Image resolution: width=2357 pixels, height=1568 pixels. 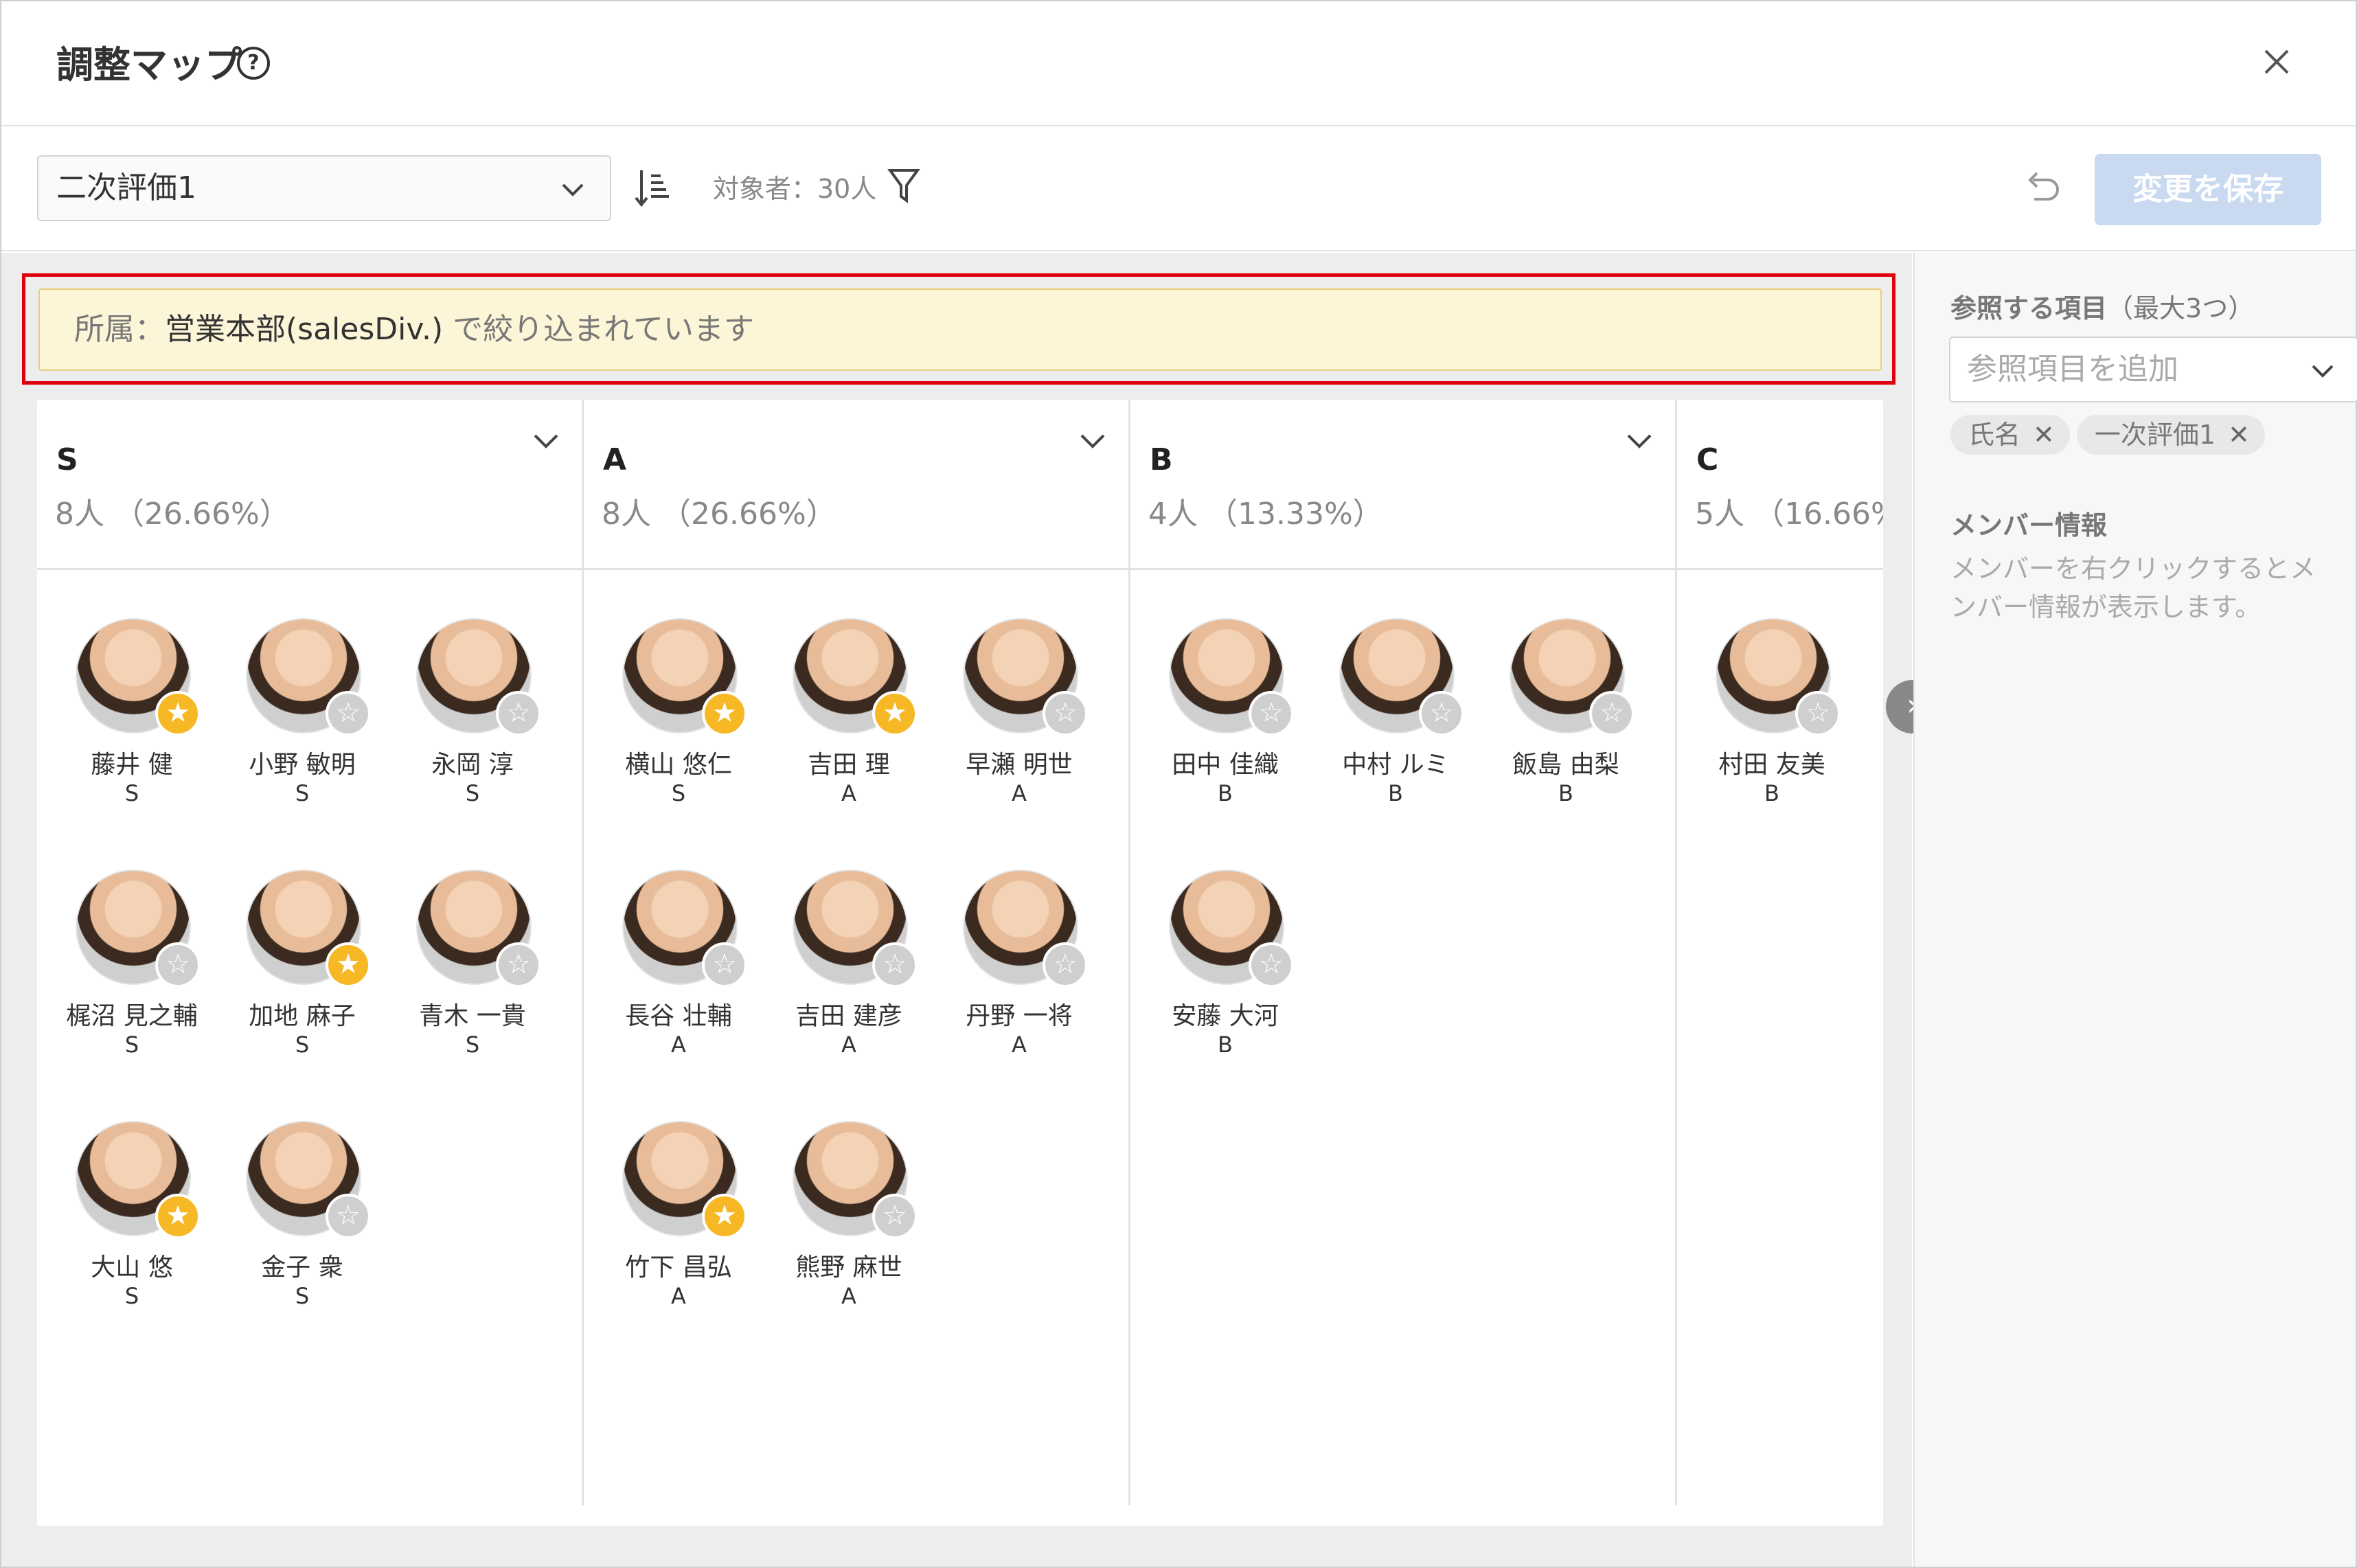 What do you see at coordinates (2029, 308) in the screenshot?
I see `reference-items-label: 参照する項目` at bounding box center [2029, 308].